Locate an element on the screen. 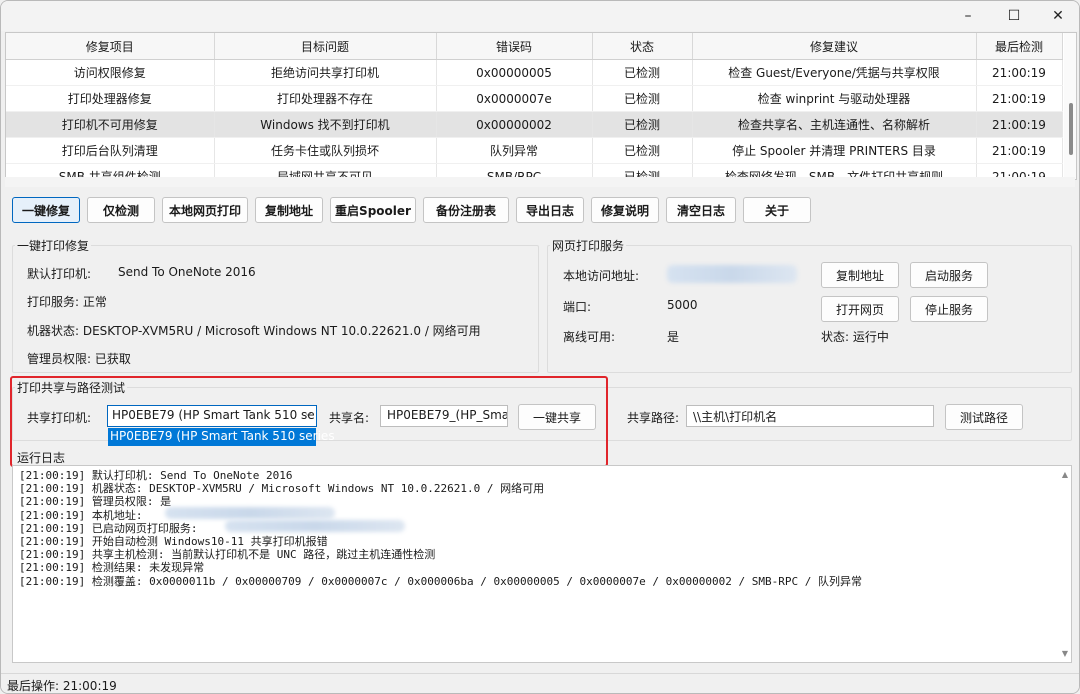 The image size is (1080, 694). local-web-print-button: 本地网页打印 is located at coordinates (205, 210).